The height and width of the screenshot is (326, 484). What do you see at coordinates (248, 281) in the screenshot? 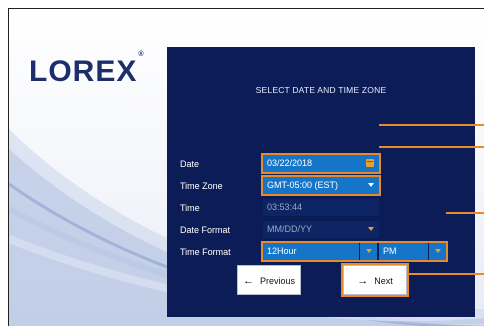
I see `arrow-left-icon: ←` at bounding box center [248, 281].